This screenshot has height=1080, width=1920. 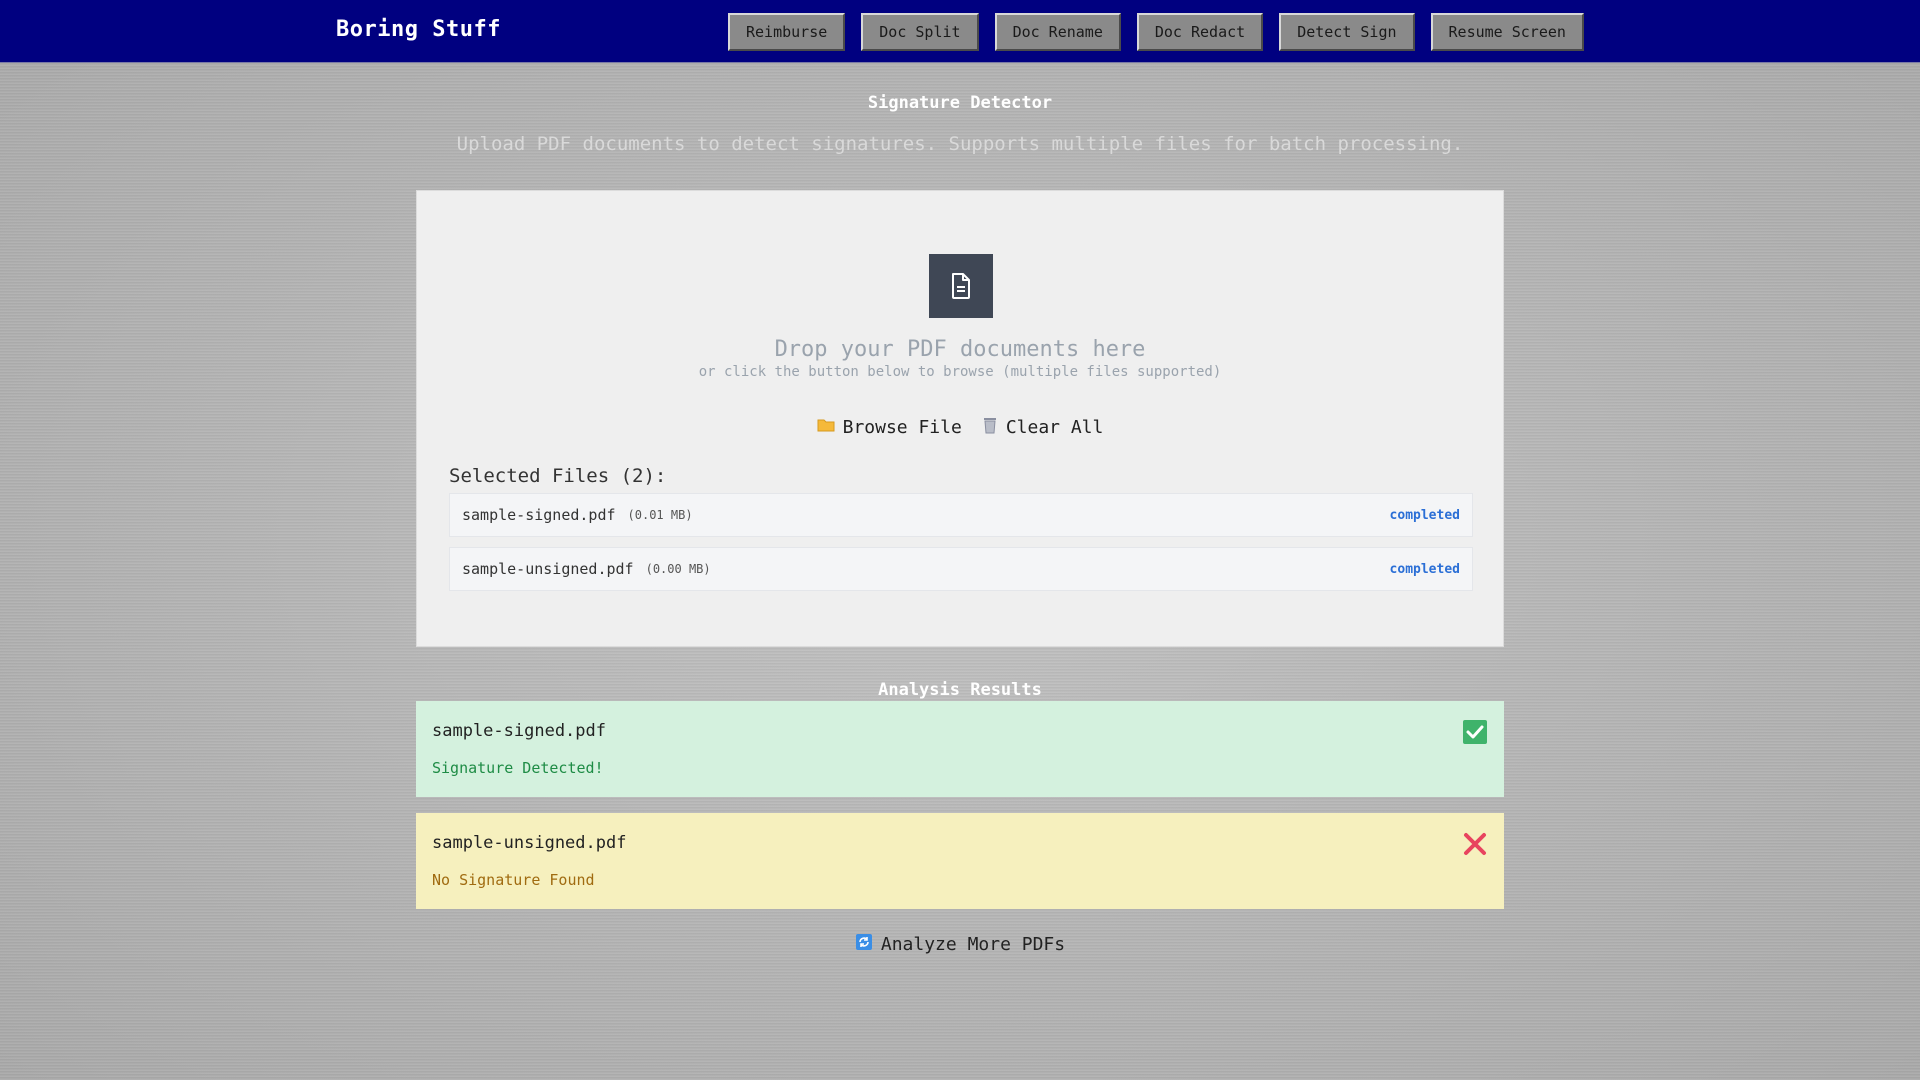 What do you see at coordinates (1475, 844) in the screenshot?
I see `cross-icon` at bounding box center [1475, 844].